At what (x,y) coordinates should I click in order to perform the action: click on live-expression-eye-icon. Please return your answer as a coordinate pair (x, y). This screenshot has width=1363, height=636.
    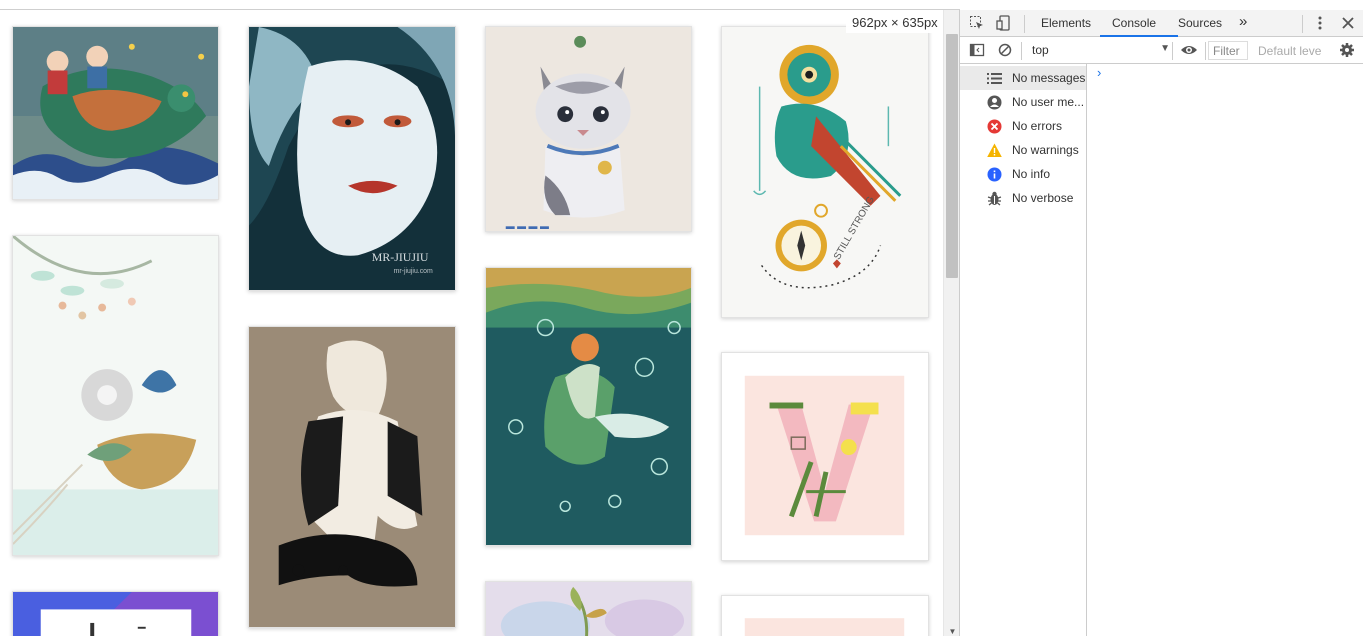
    Looking at the image, I should click on (1189, 50).